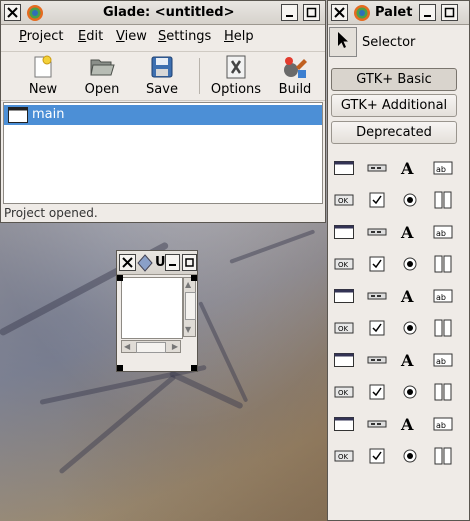  I want to click on mini-titlebar: U, so click(157, 263).